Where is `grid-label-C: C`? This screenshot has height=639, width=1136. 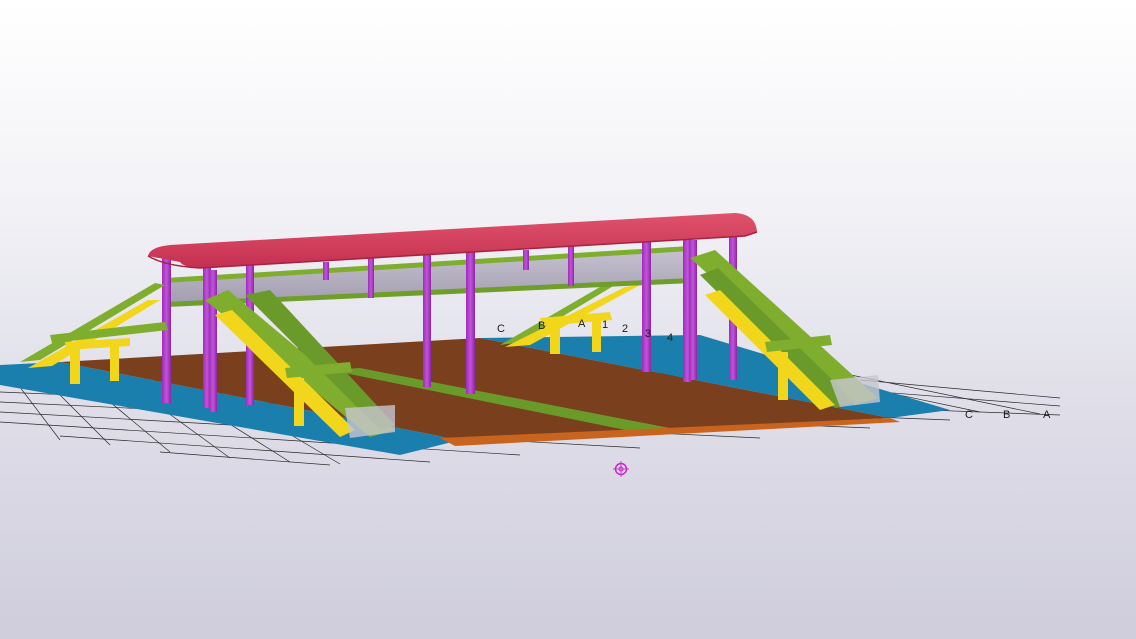
grid-label-C: C is located at coordinates (501, 329).